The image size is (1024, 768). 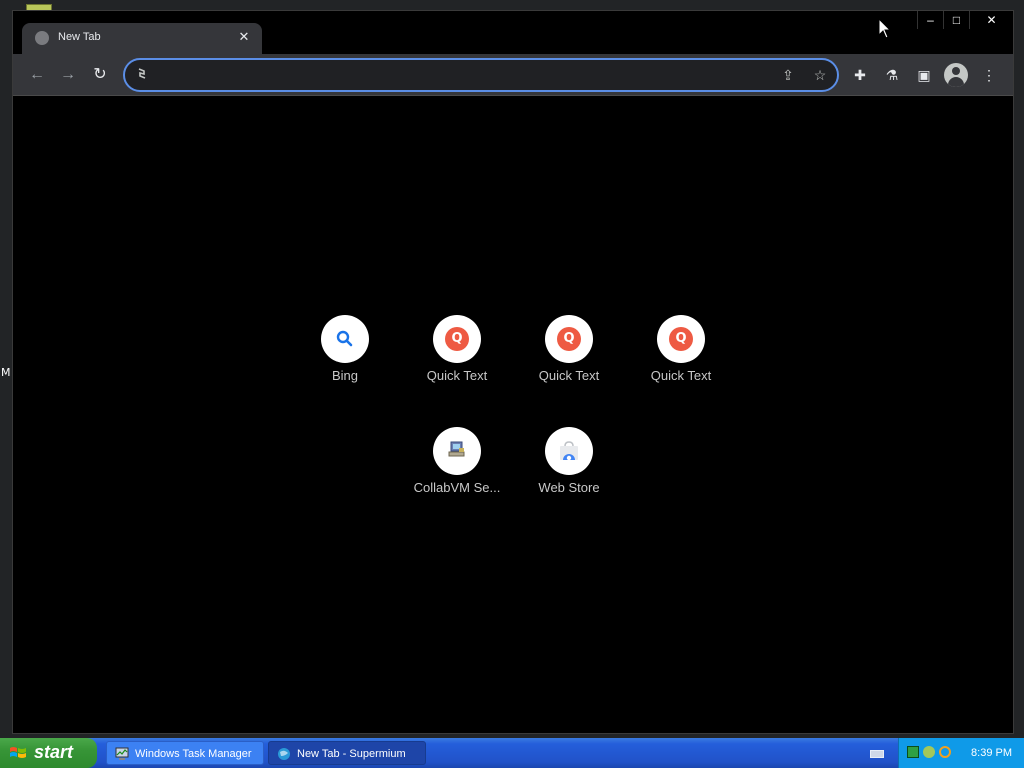 I want to click on shortcut-label: Web Store, so click(x=569, y=487).